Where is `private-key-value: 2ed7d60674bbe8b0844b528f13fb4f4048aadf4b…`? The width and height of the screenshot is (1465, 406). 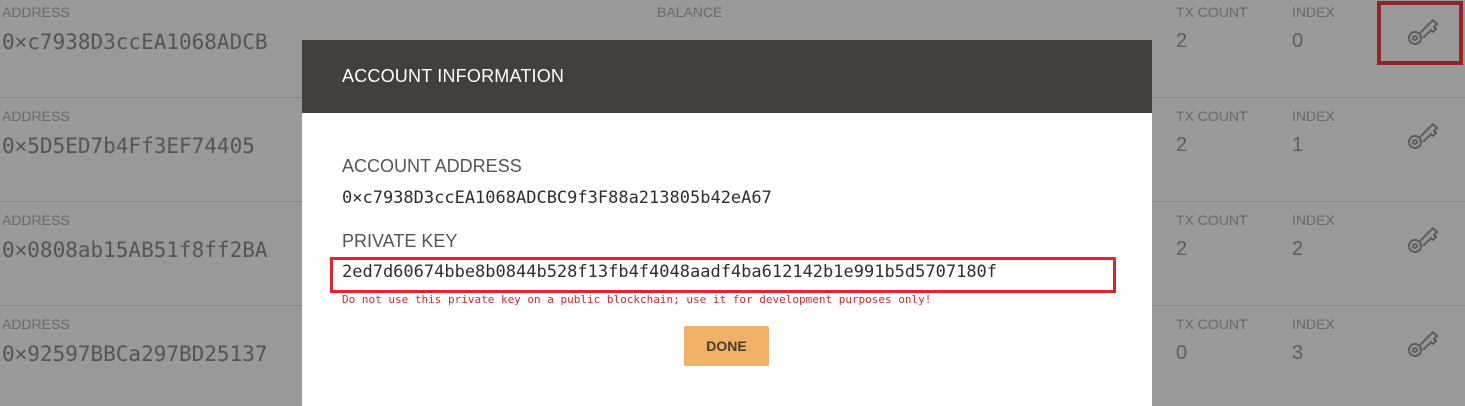
private-key-value: 2ed7d60674bbe8b0844b528f13fb4f4048aadf4b… is located at coordinates (669, 272).